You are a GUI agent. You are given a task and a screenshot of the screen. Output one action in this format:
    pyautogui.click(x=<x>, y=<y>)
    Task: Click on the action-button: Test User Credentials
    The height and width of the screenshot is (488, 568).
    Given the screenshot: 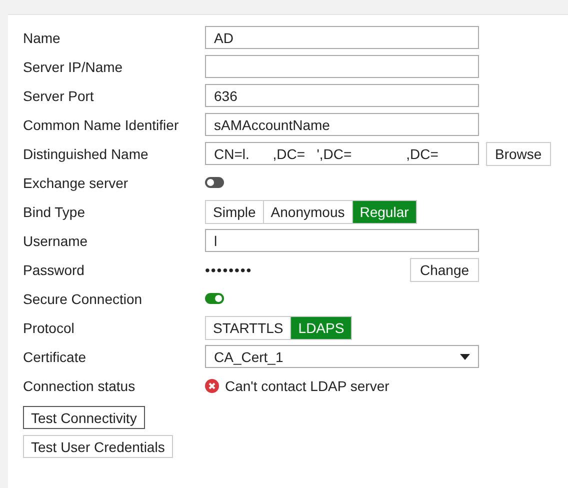 What is the action you would take?
    pyautogui.click(x=98, y=446)
    